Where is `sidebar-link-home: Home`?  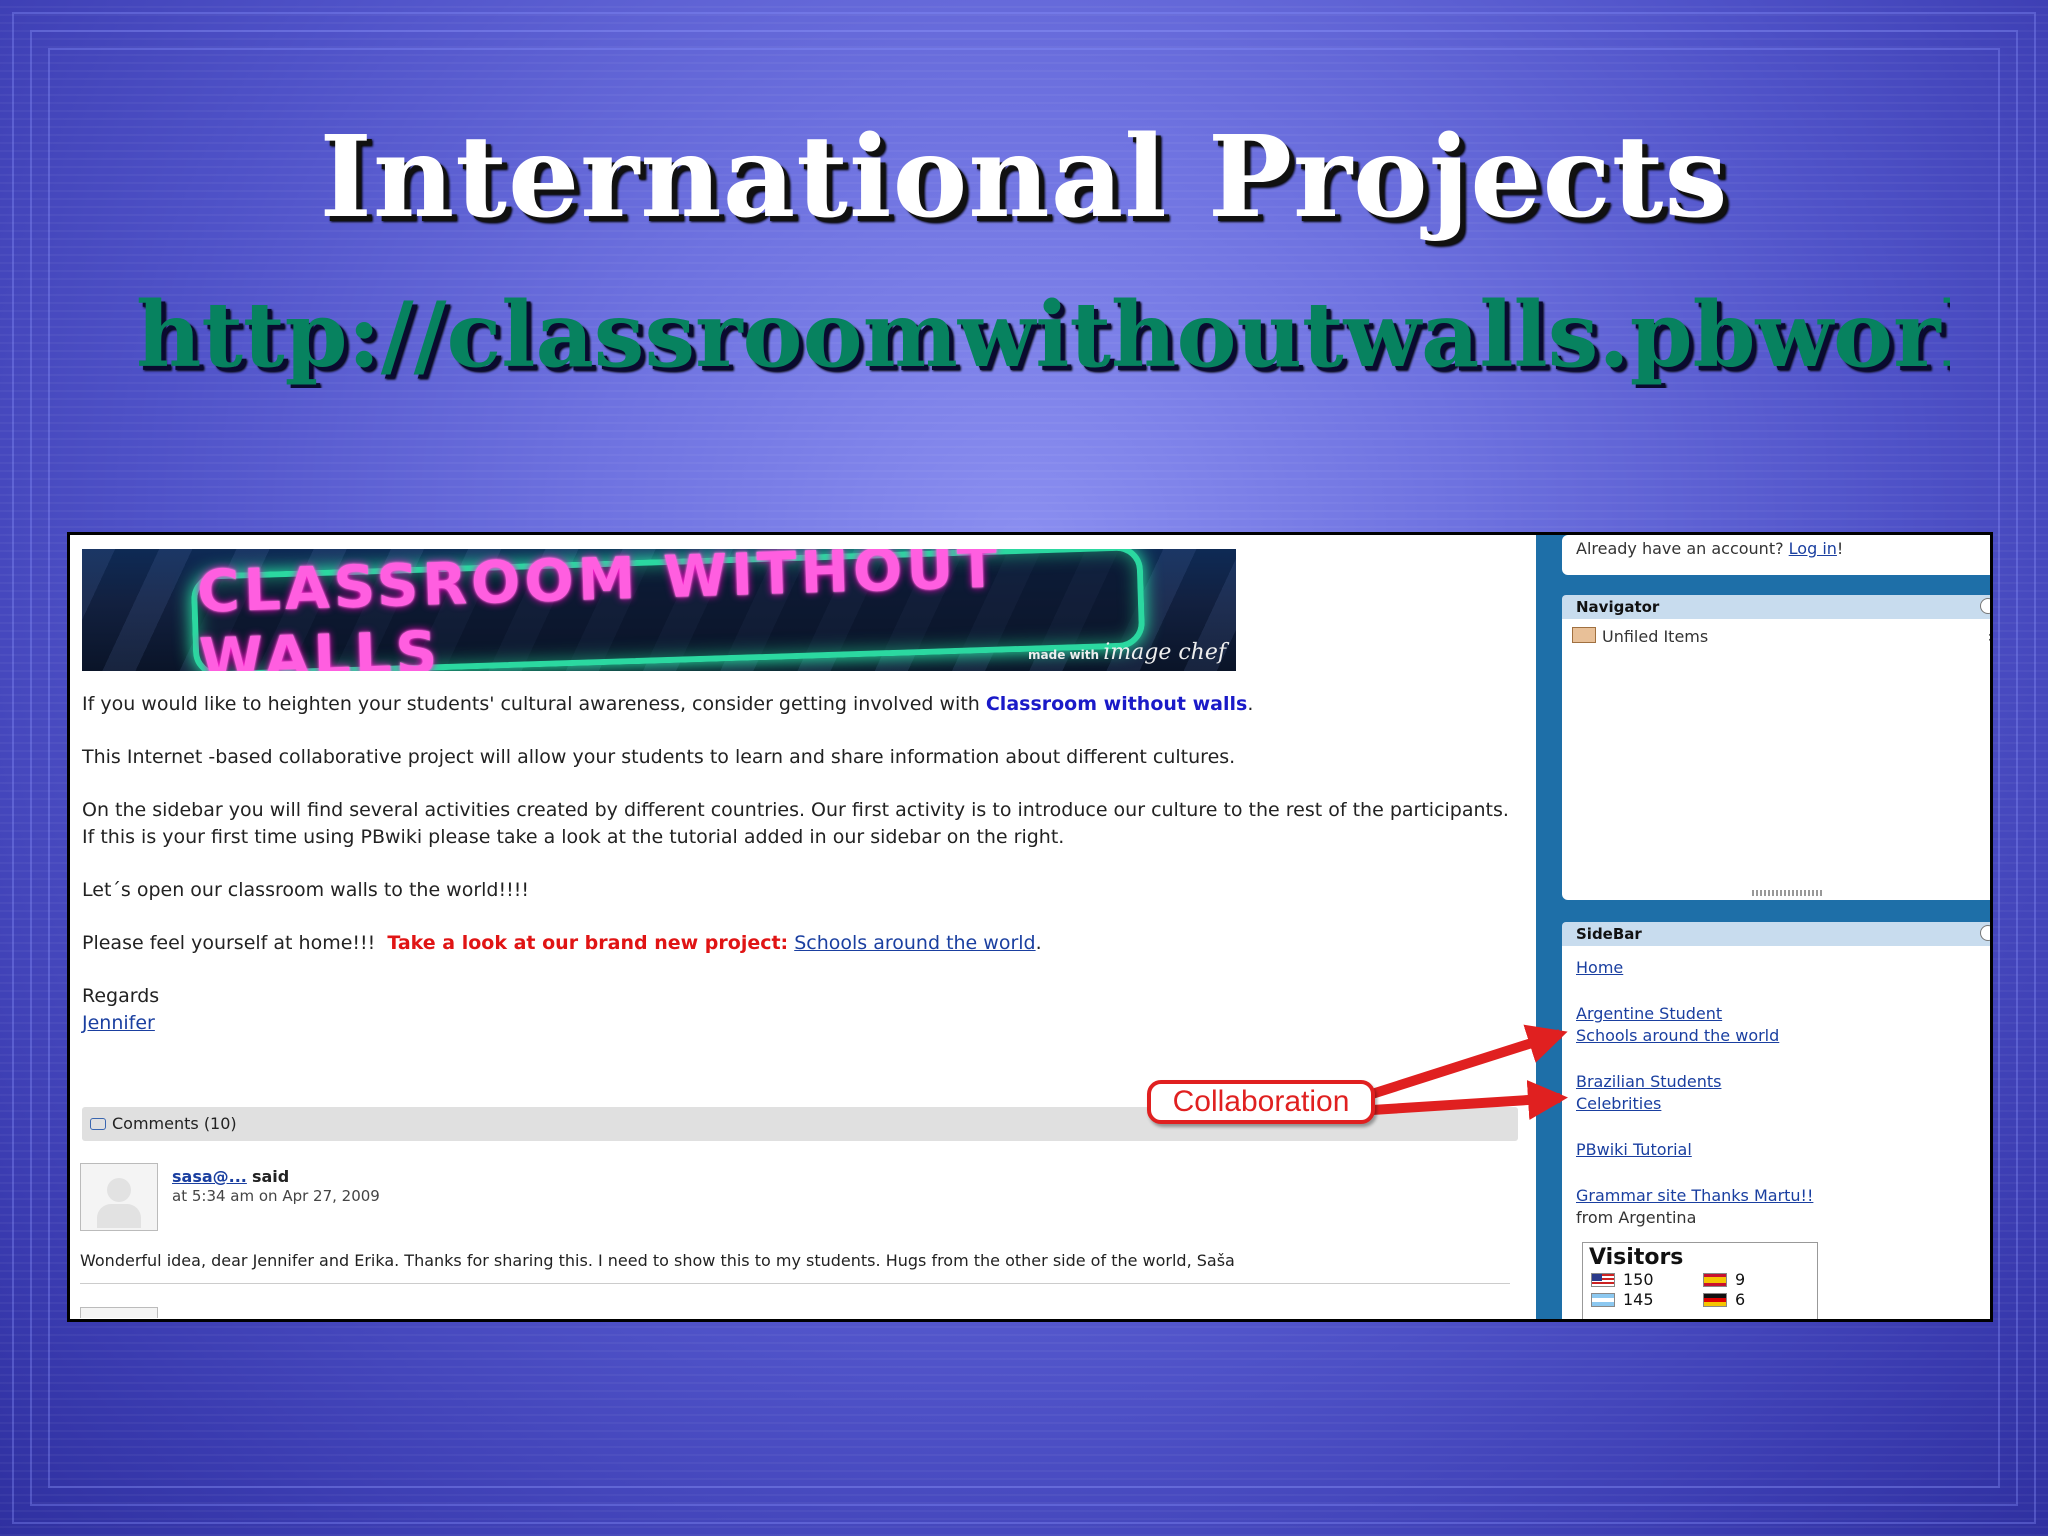 sidebar-link-home: Home is located at coordinates (1599, 967).